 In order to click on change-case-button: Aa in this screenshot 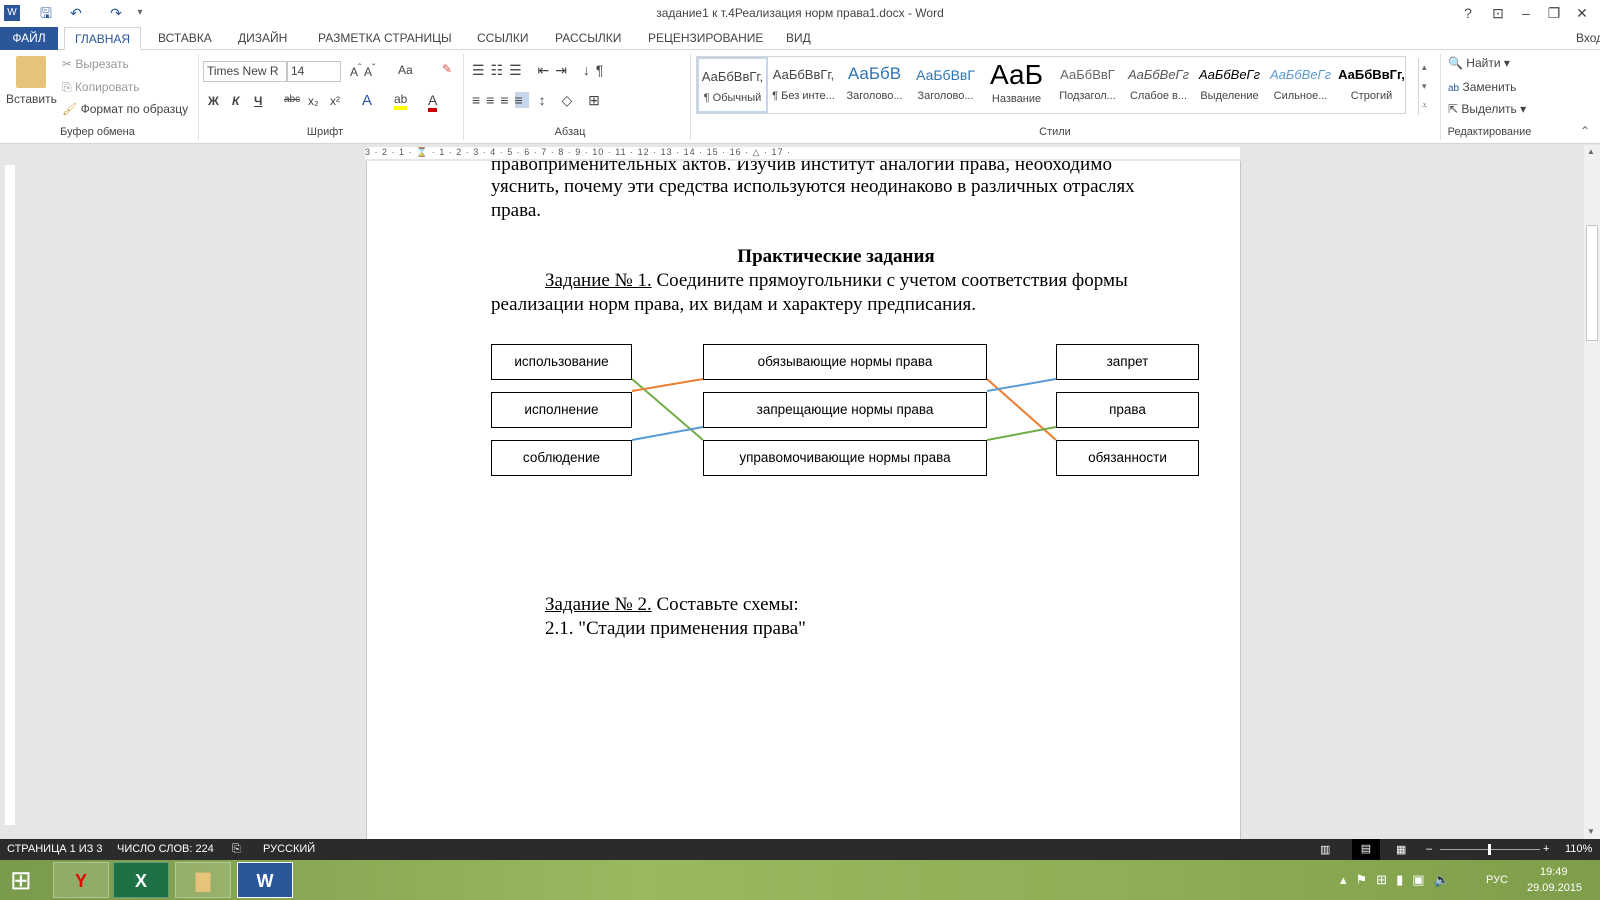, I will do `click(405, 70)`.